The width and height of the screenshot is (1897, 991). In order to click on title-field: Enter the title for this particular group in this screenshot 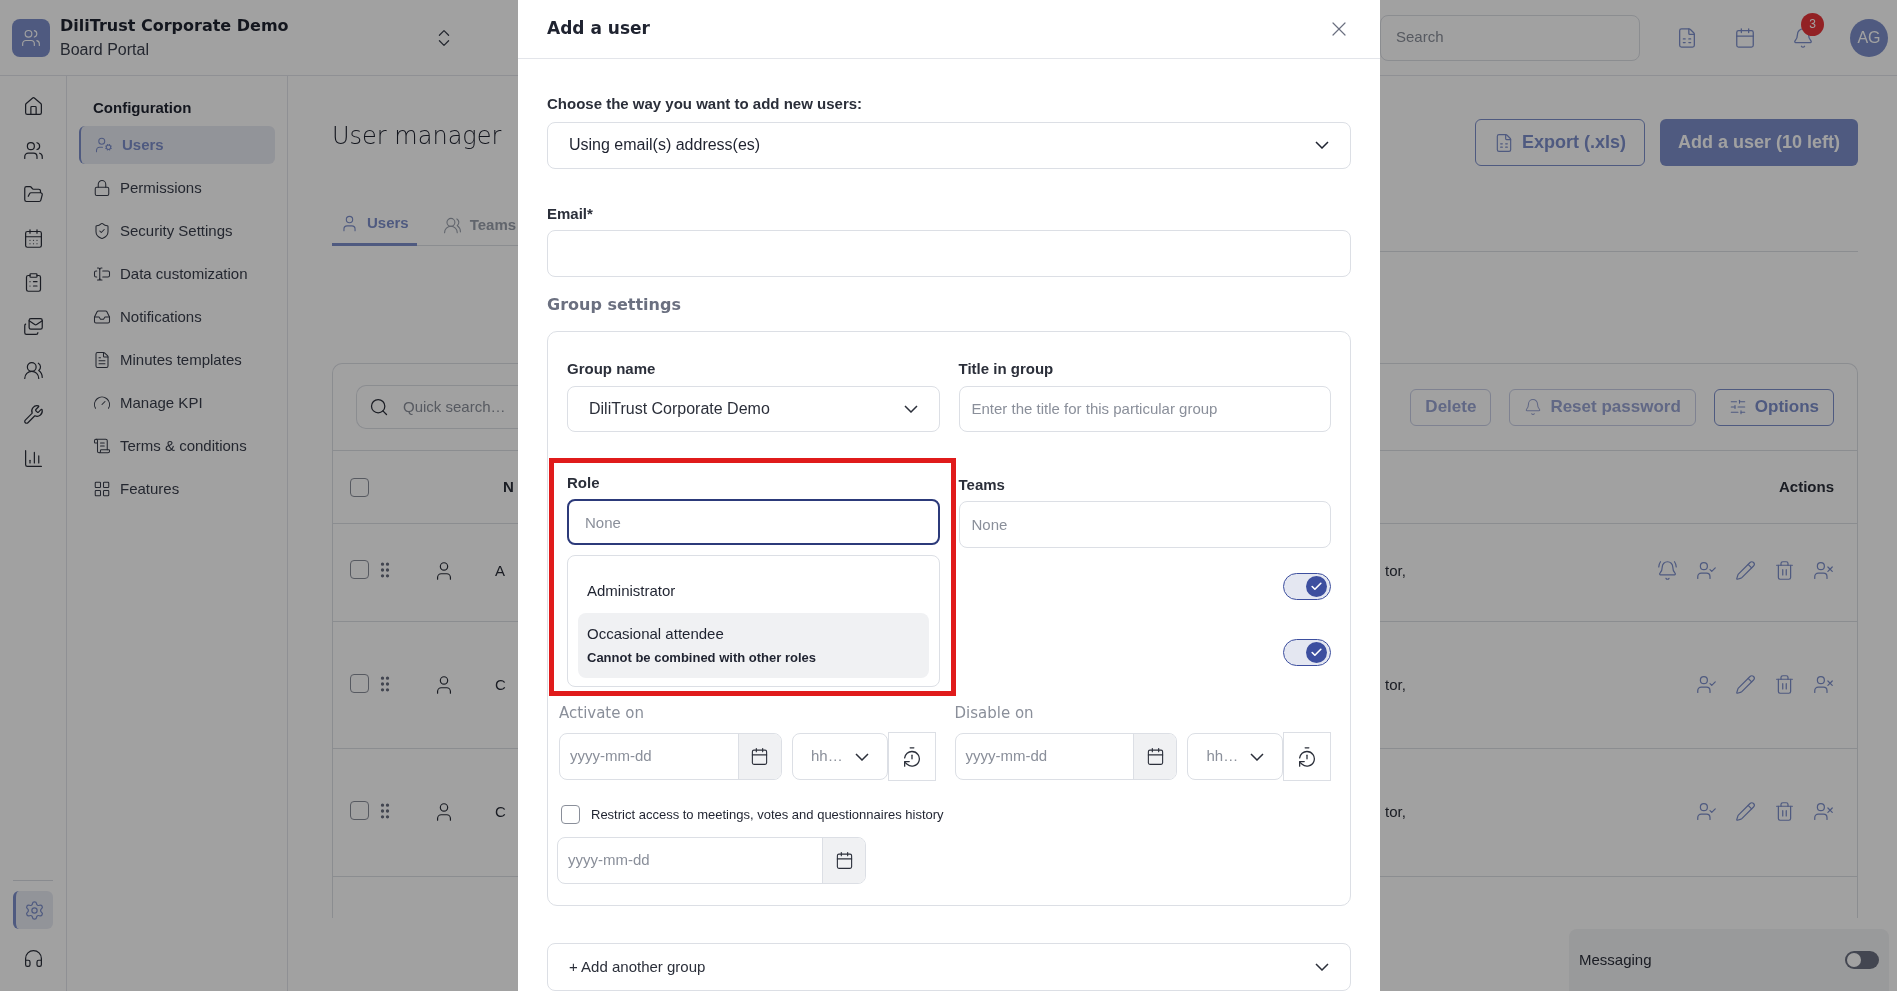, I will do `click(1144, 408)`.